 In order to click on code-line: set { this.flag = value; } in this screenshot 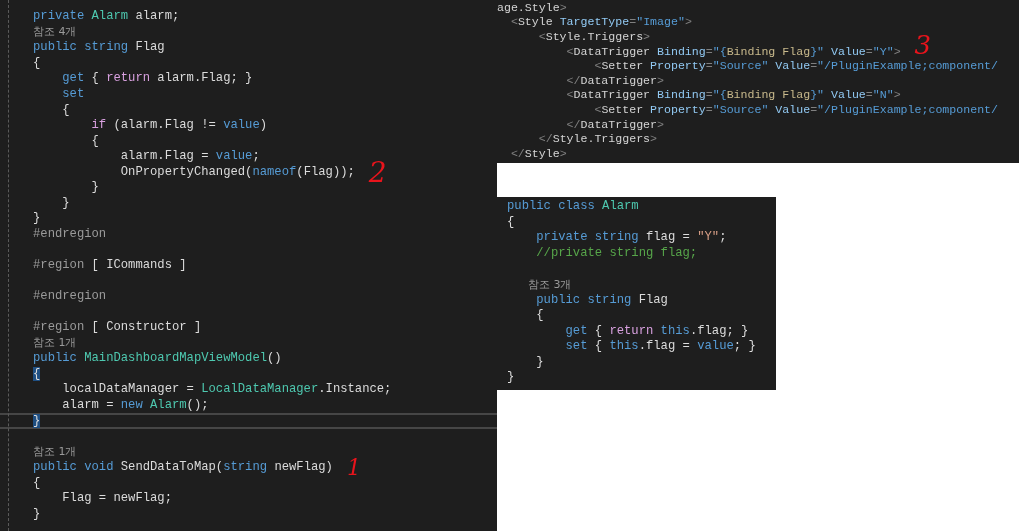, I will do `click(660, 347)`.